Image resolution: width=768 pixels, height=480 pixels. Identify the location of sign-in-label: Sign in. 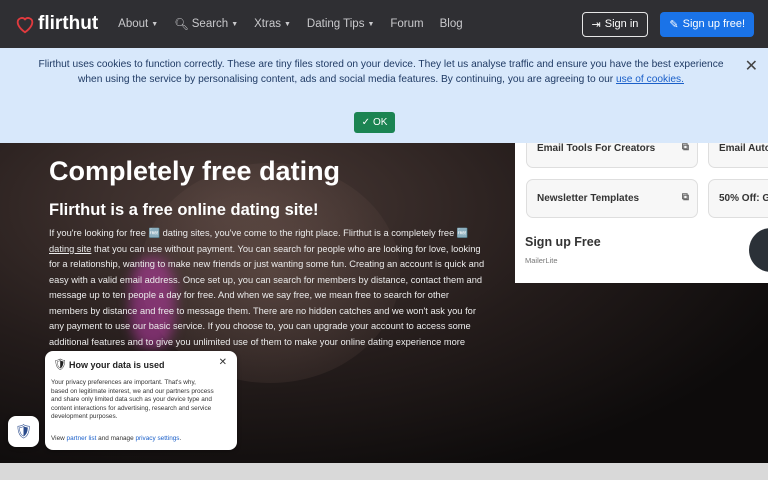
(621, 24).